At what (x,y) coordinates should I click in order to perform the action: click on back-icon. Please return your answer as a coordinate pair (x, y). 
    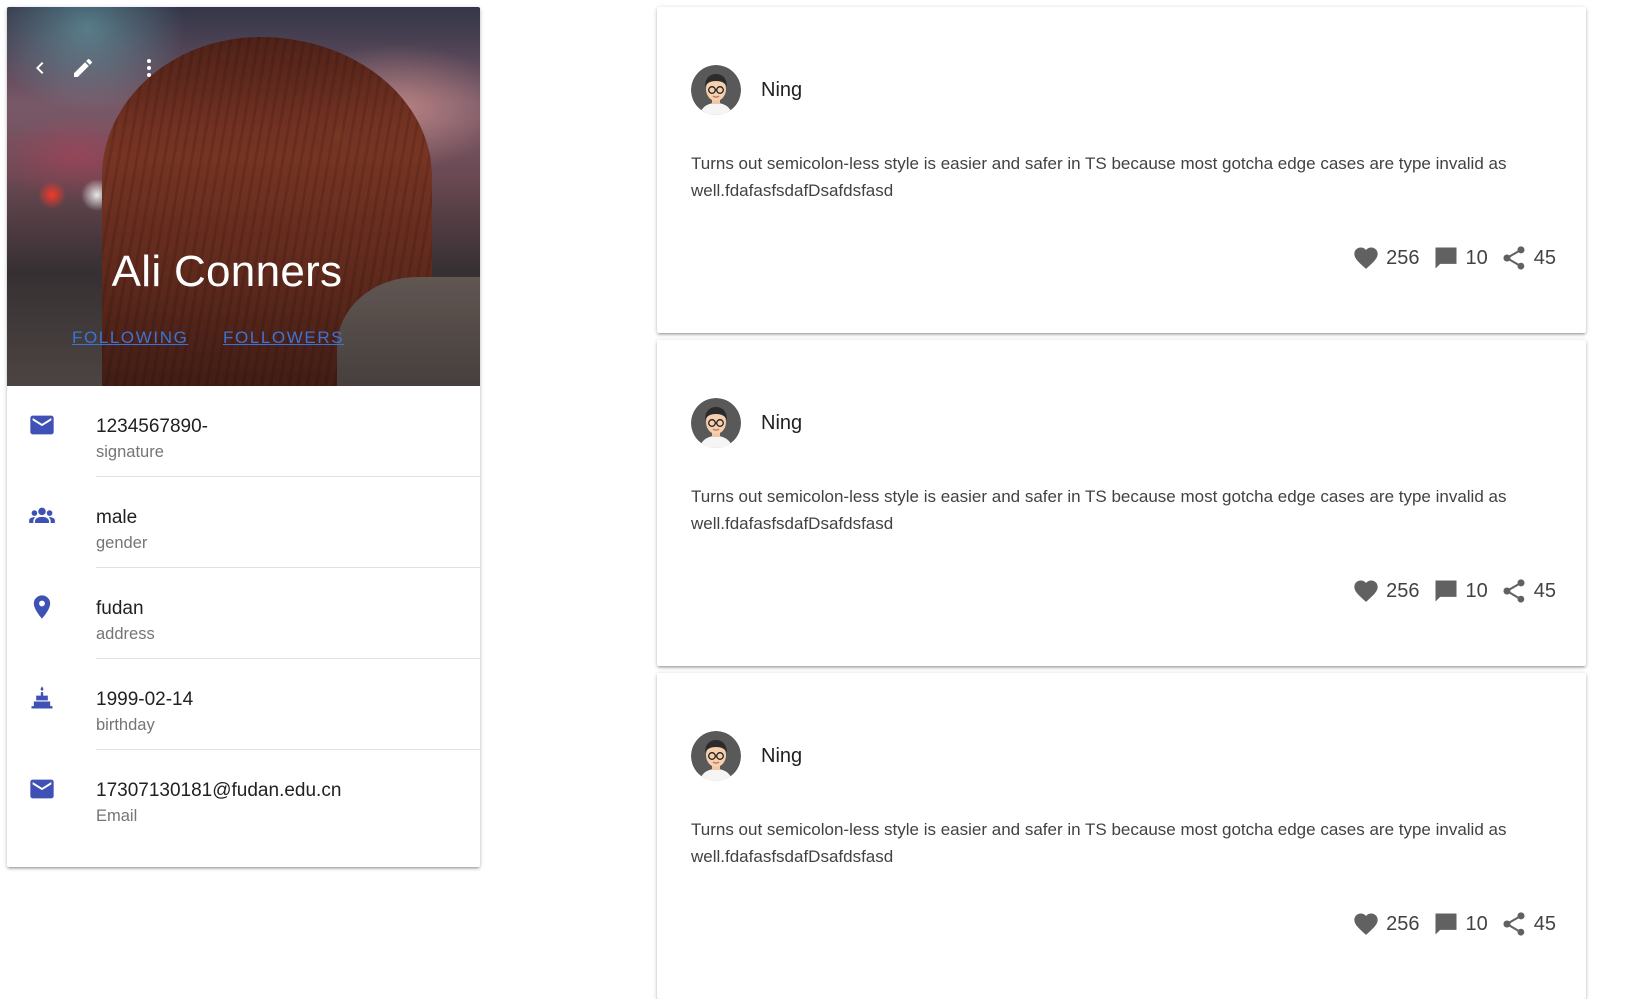
    Looking at the image, I should click on (40, 68).